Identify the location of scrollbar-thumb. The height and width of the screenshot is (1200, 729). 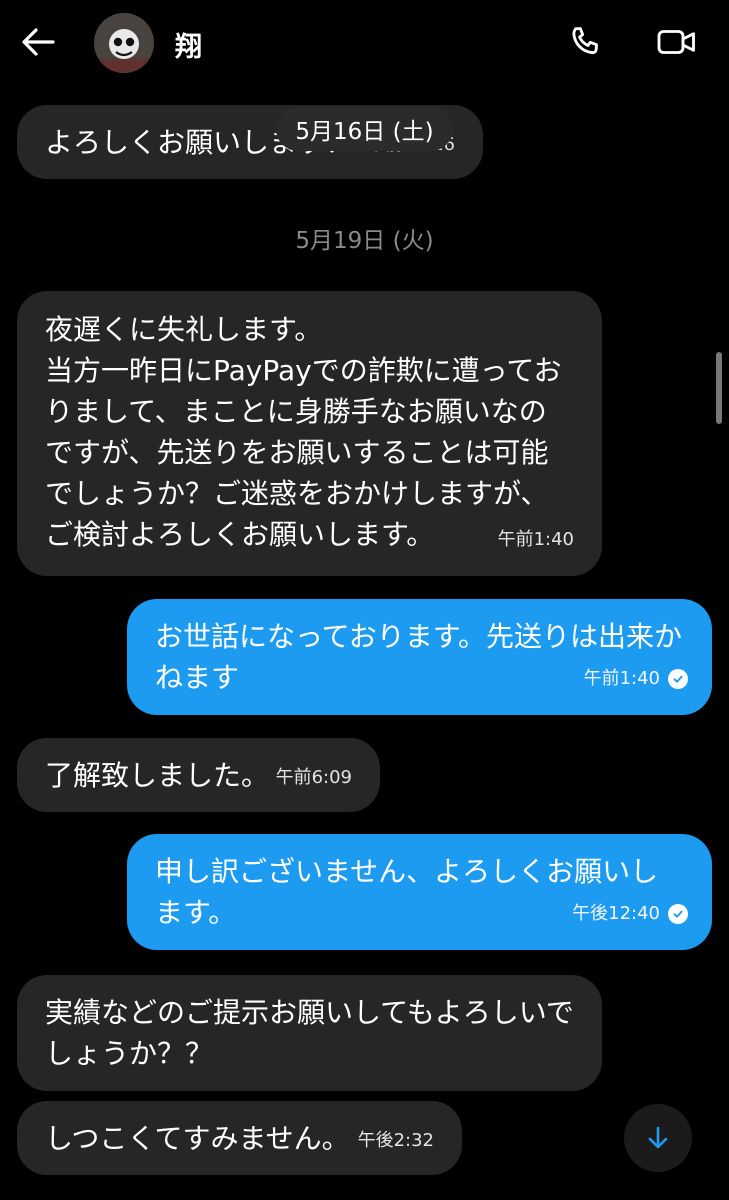
(719, 388).